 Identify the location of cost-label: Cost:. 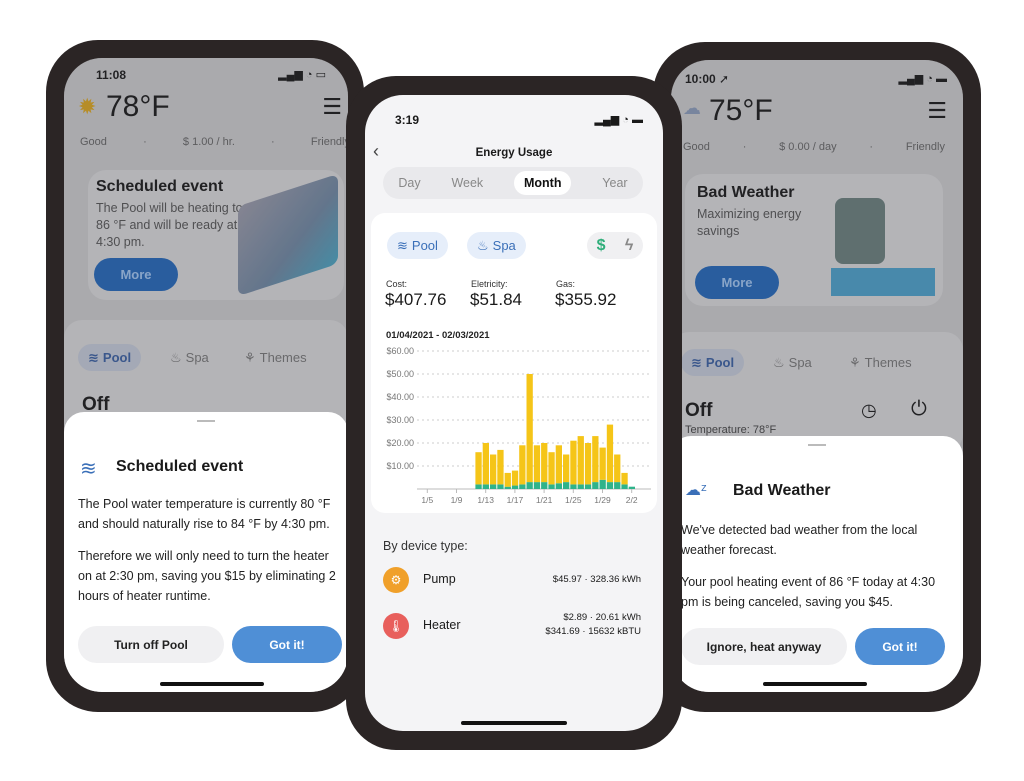
(397, 284).